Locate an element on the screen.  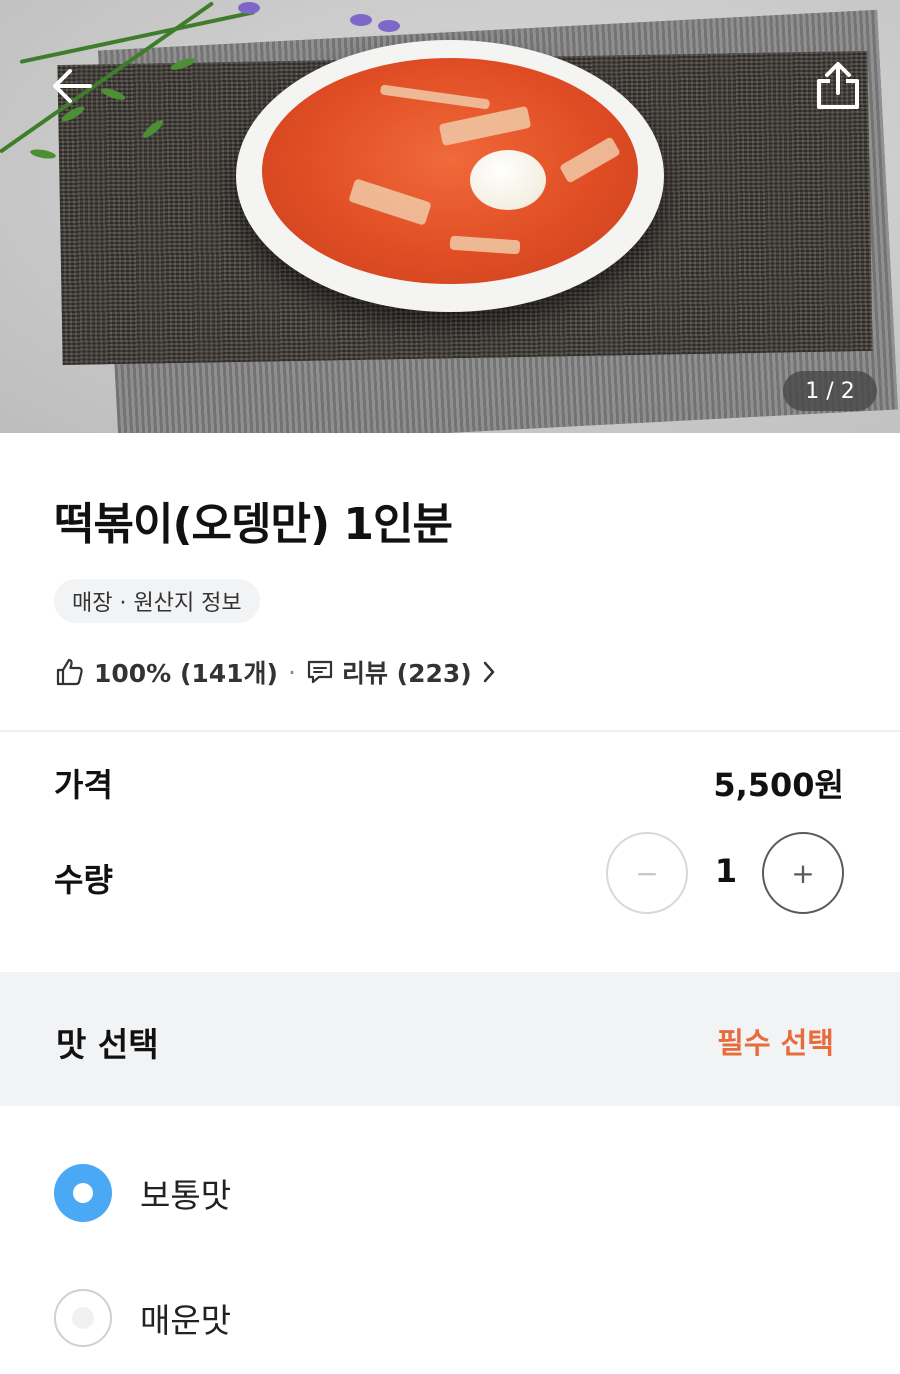
fern-leaf is located at coordinates (43, 154).